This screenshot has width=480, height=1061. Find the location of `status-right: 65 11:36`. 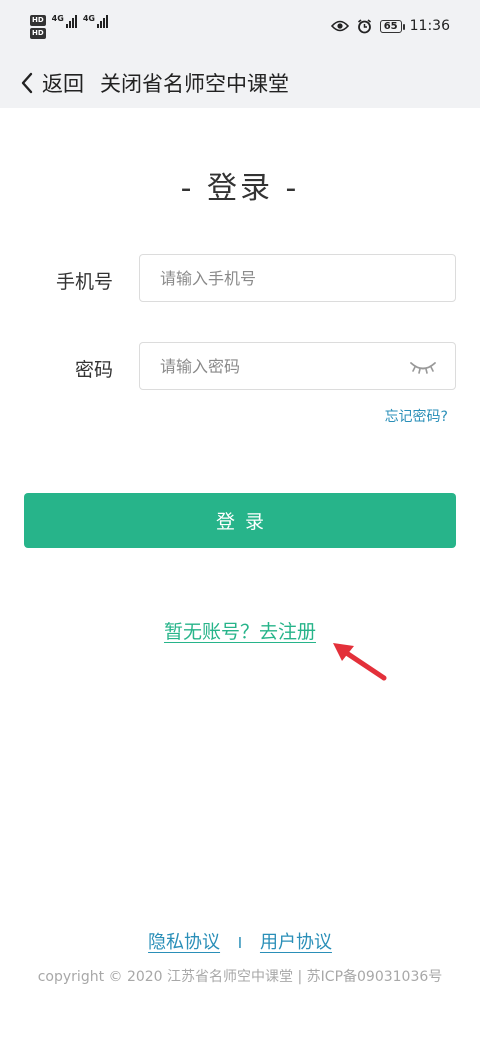

status-right: 65 11:36 is located at coordinates (390, 26).